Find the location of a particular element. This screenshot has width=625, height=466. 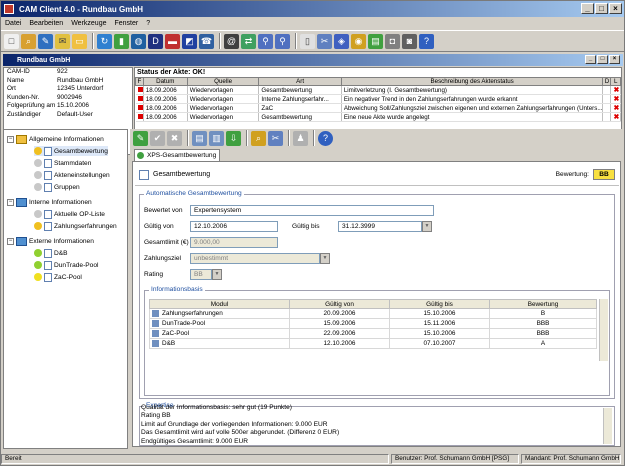

tree-item-dnb: D&B is located at coordinates (51, 253).